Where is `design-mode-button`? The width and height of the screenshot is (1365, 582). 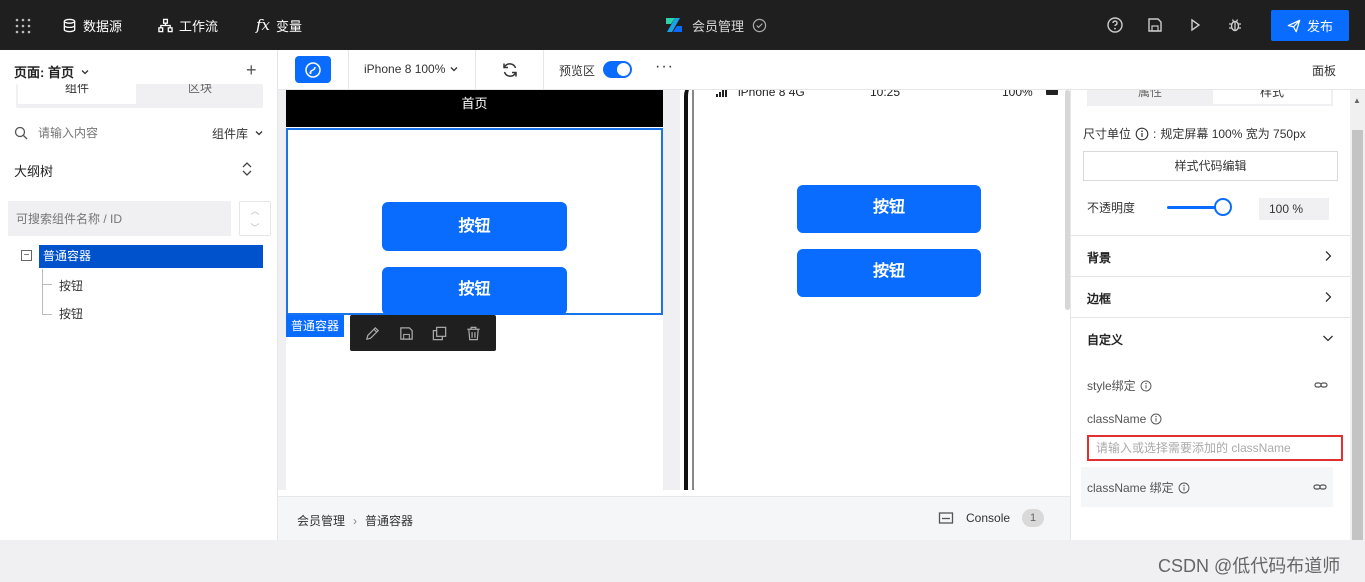 design-mode-button is located at coordinates (313, 69).